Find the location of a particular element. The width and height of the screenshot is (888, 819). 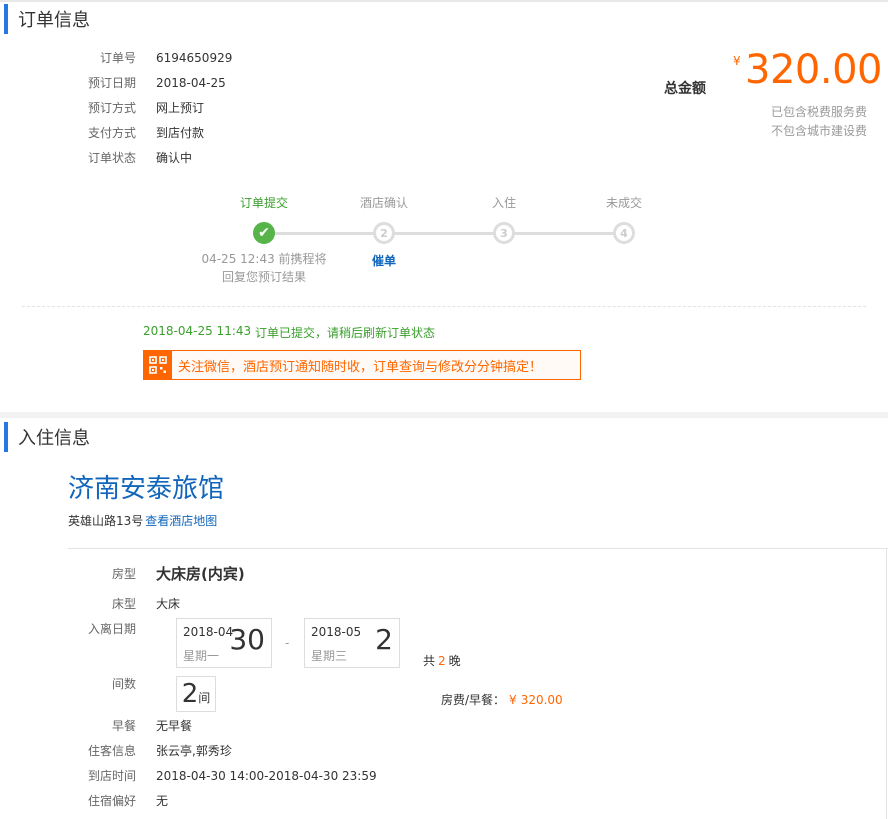

step-2-circle: 2 is located at coordinates (384, 233).